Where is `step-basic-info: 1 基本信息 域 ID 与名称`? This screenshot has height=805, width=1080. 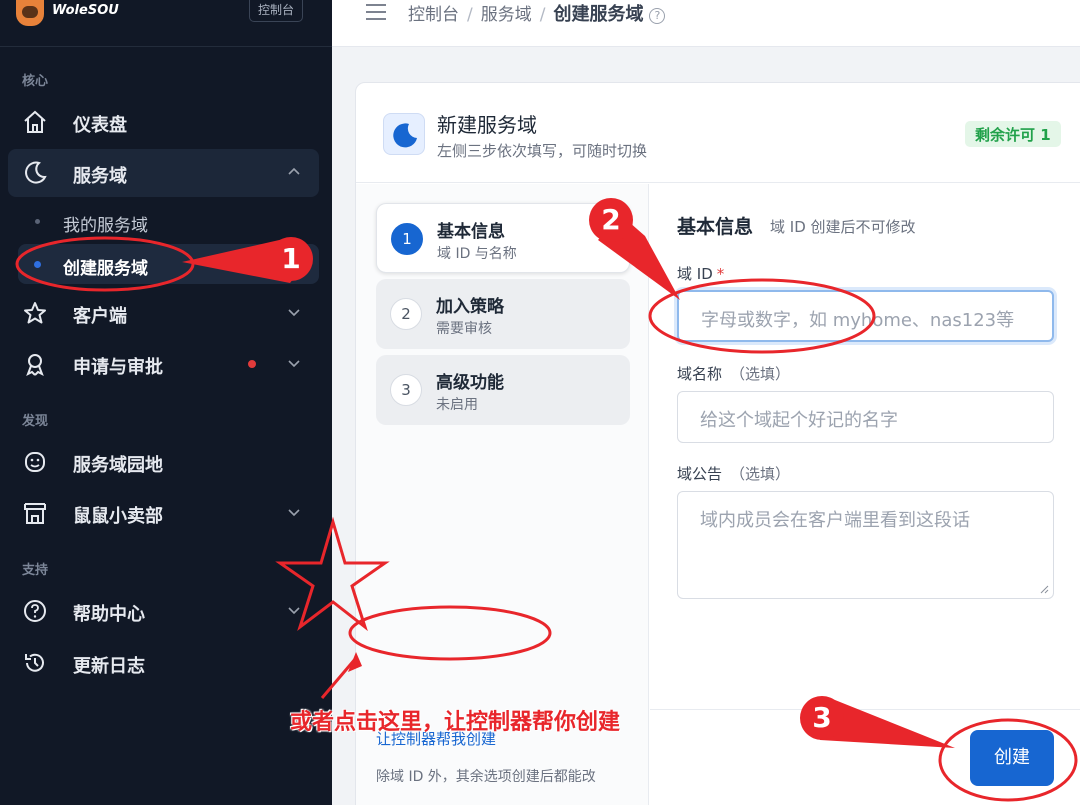 step-basic-info: 1 基本信息 域 ID 与名称 is located at coordinates (503, 238).